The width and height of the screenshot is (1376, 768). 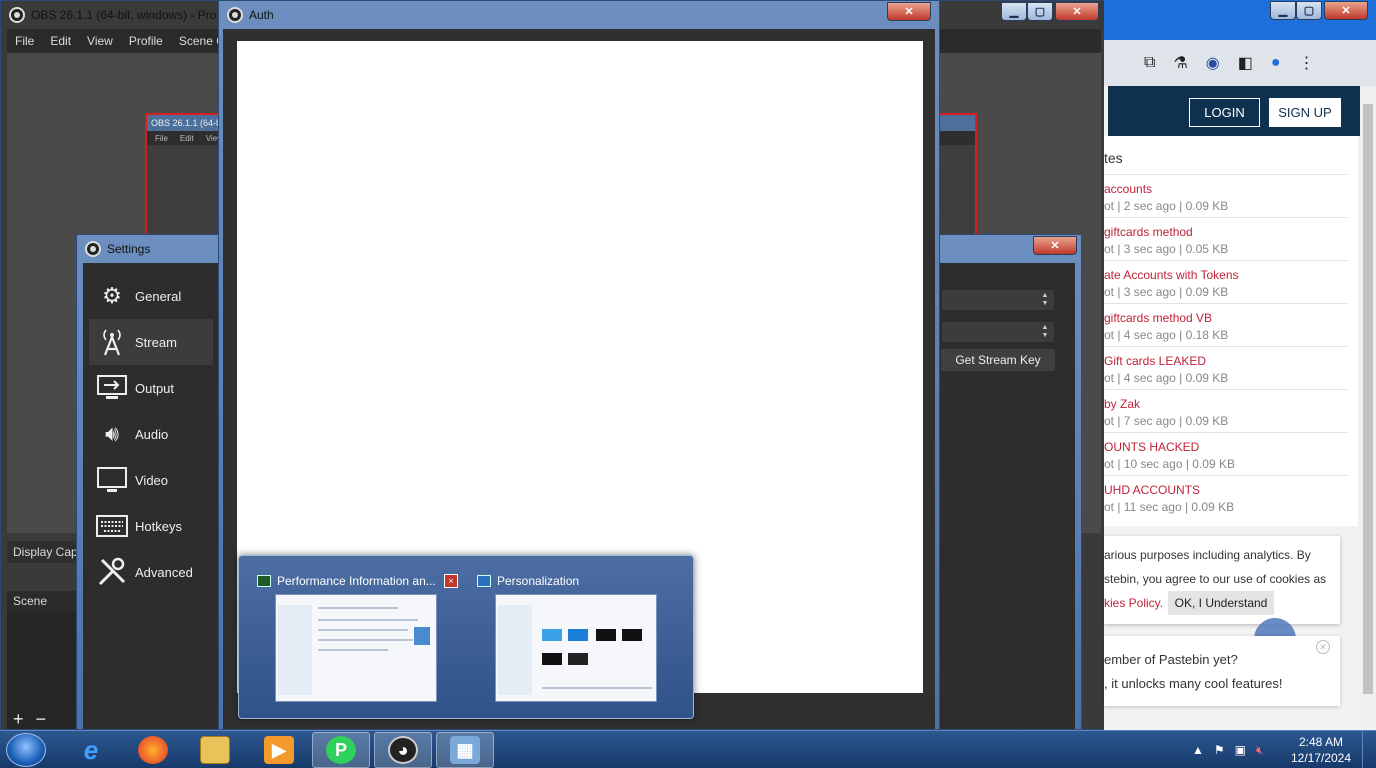 I want to click on thumb-personalization-preview, so click(x=576, y=648).